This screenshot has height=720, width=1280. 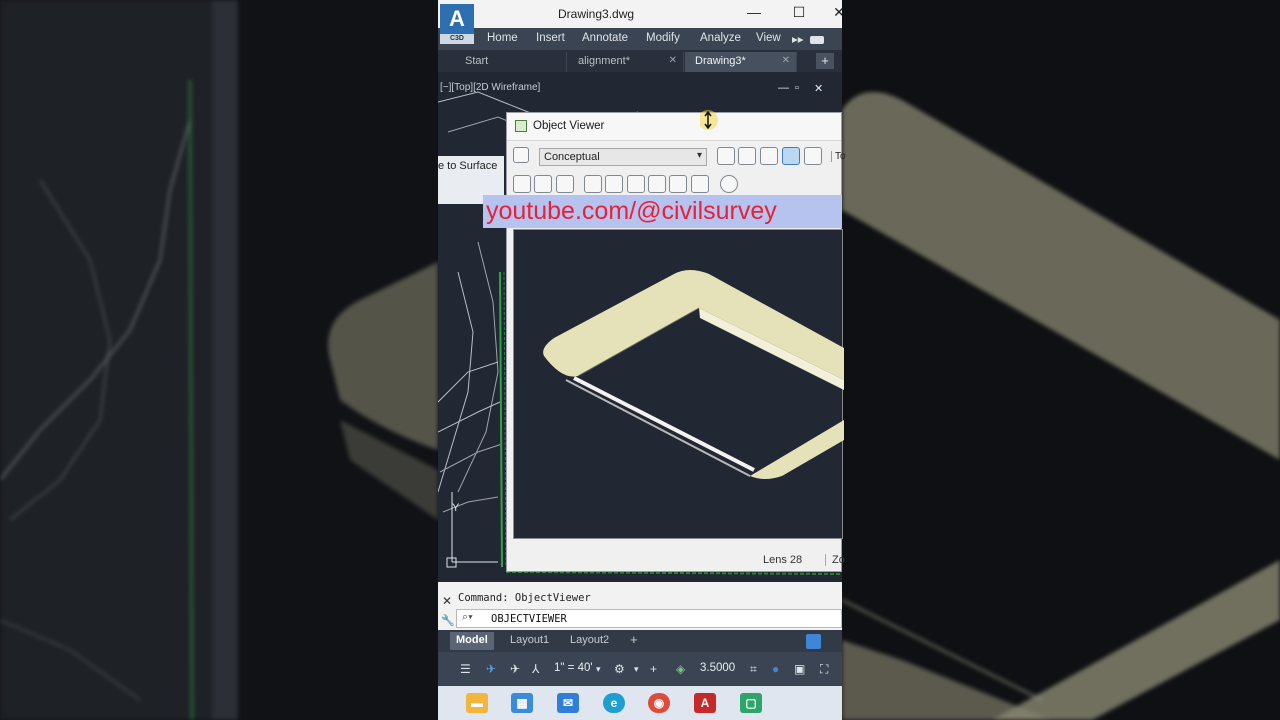 I want to click on customize-status-icon: ☰, so click(x=465, y=669).